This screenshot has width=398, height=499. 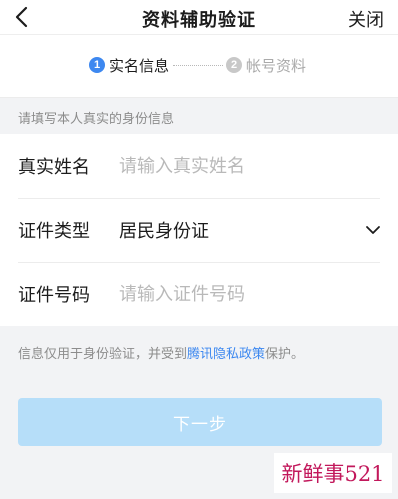 What do you see at coordinates (199, 115) in the screenshot?
I see `section-hint: 请填写本人真实的身份信息` at bounding box center [199, 115].